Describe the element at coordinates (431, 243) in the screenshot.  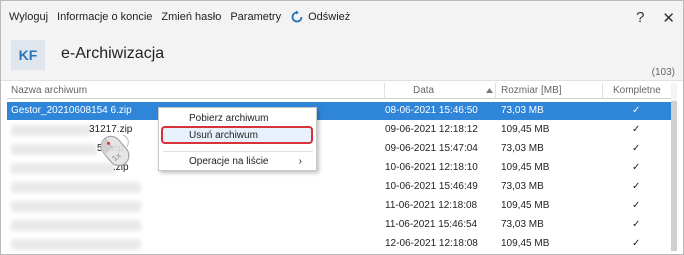
I see `archive-date-cell: 12-06-2021 12:18:08` at that location.